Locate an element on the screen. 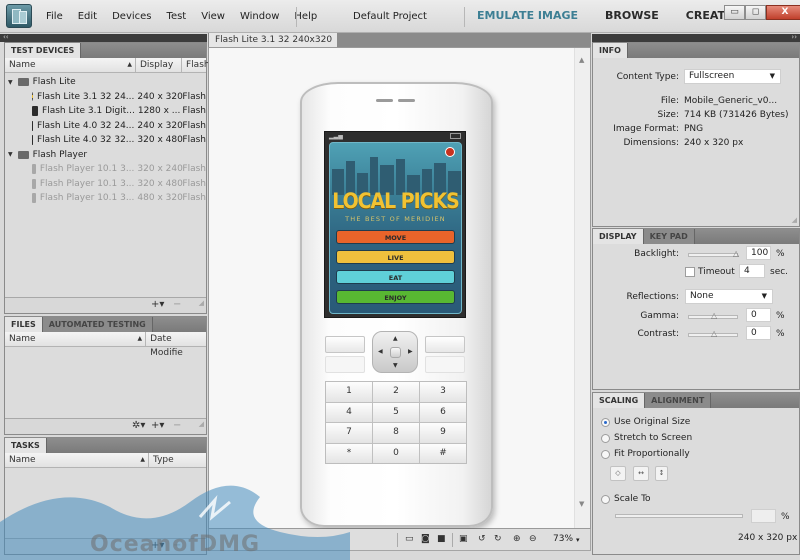  left-collapse-bar: ‹‹ is located at coordinates (103, 38).